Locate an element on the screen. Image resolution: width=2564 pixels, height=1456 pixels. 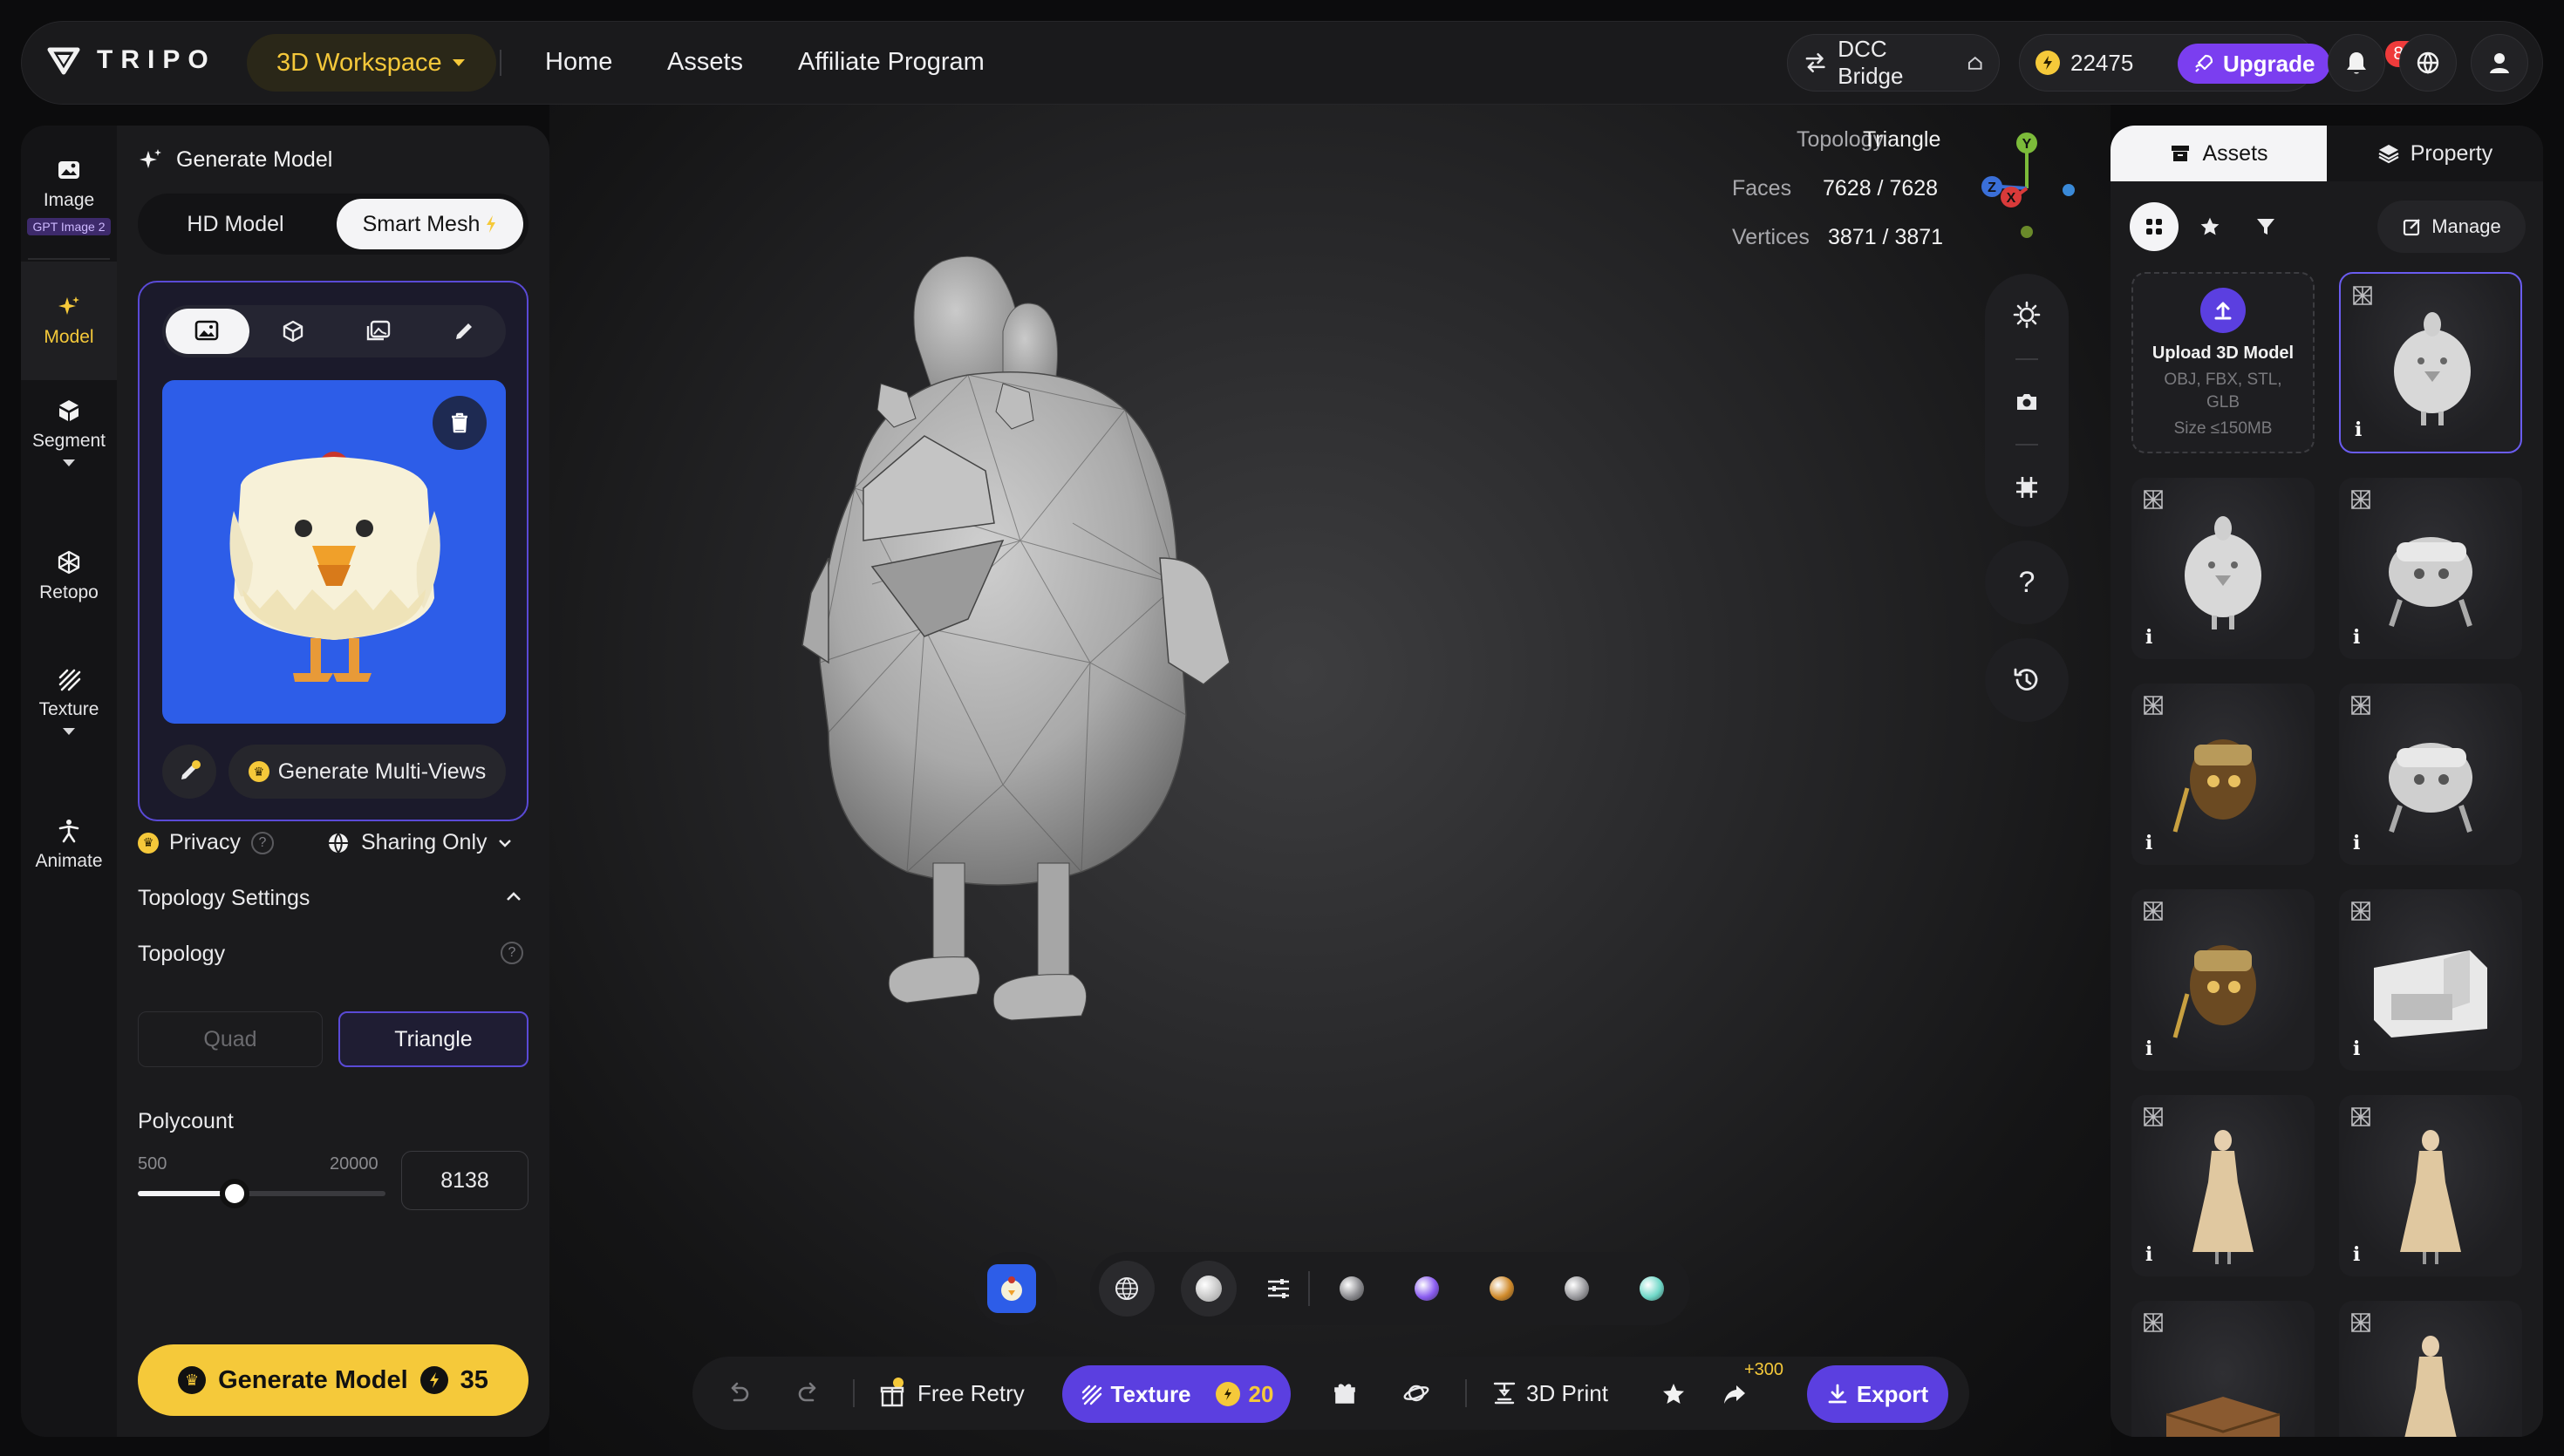
3d-print-button: 3D Print is located at coordinates (1549, 1393).